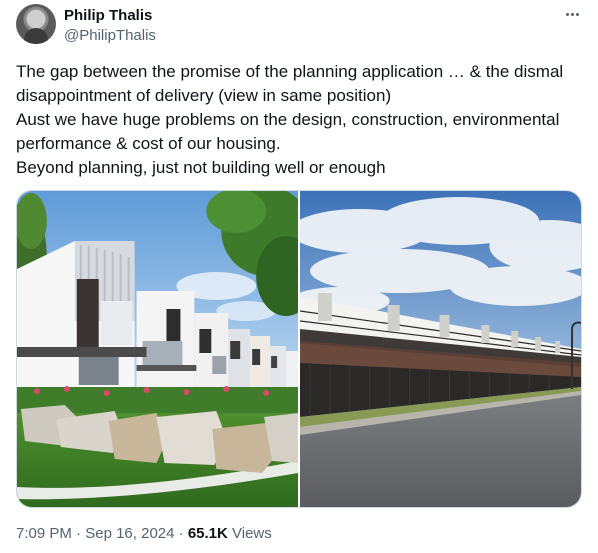 The image size is (598, 553). What do you see at coordinates (148, 143) in the screenshot?
I see `tweet-text-line: performance & cost of our housing.` at bounding box center [148, 143].